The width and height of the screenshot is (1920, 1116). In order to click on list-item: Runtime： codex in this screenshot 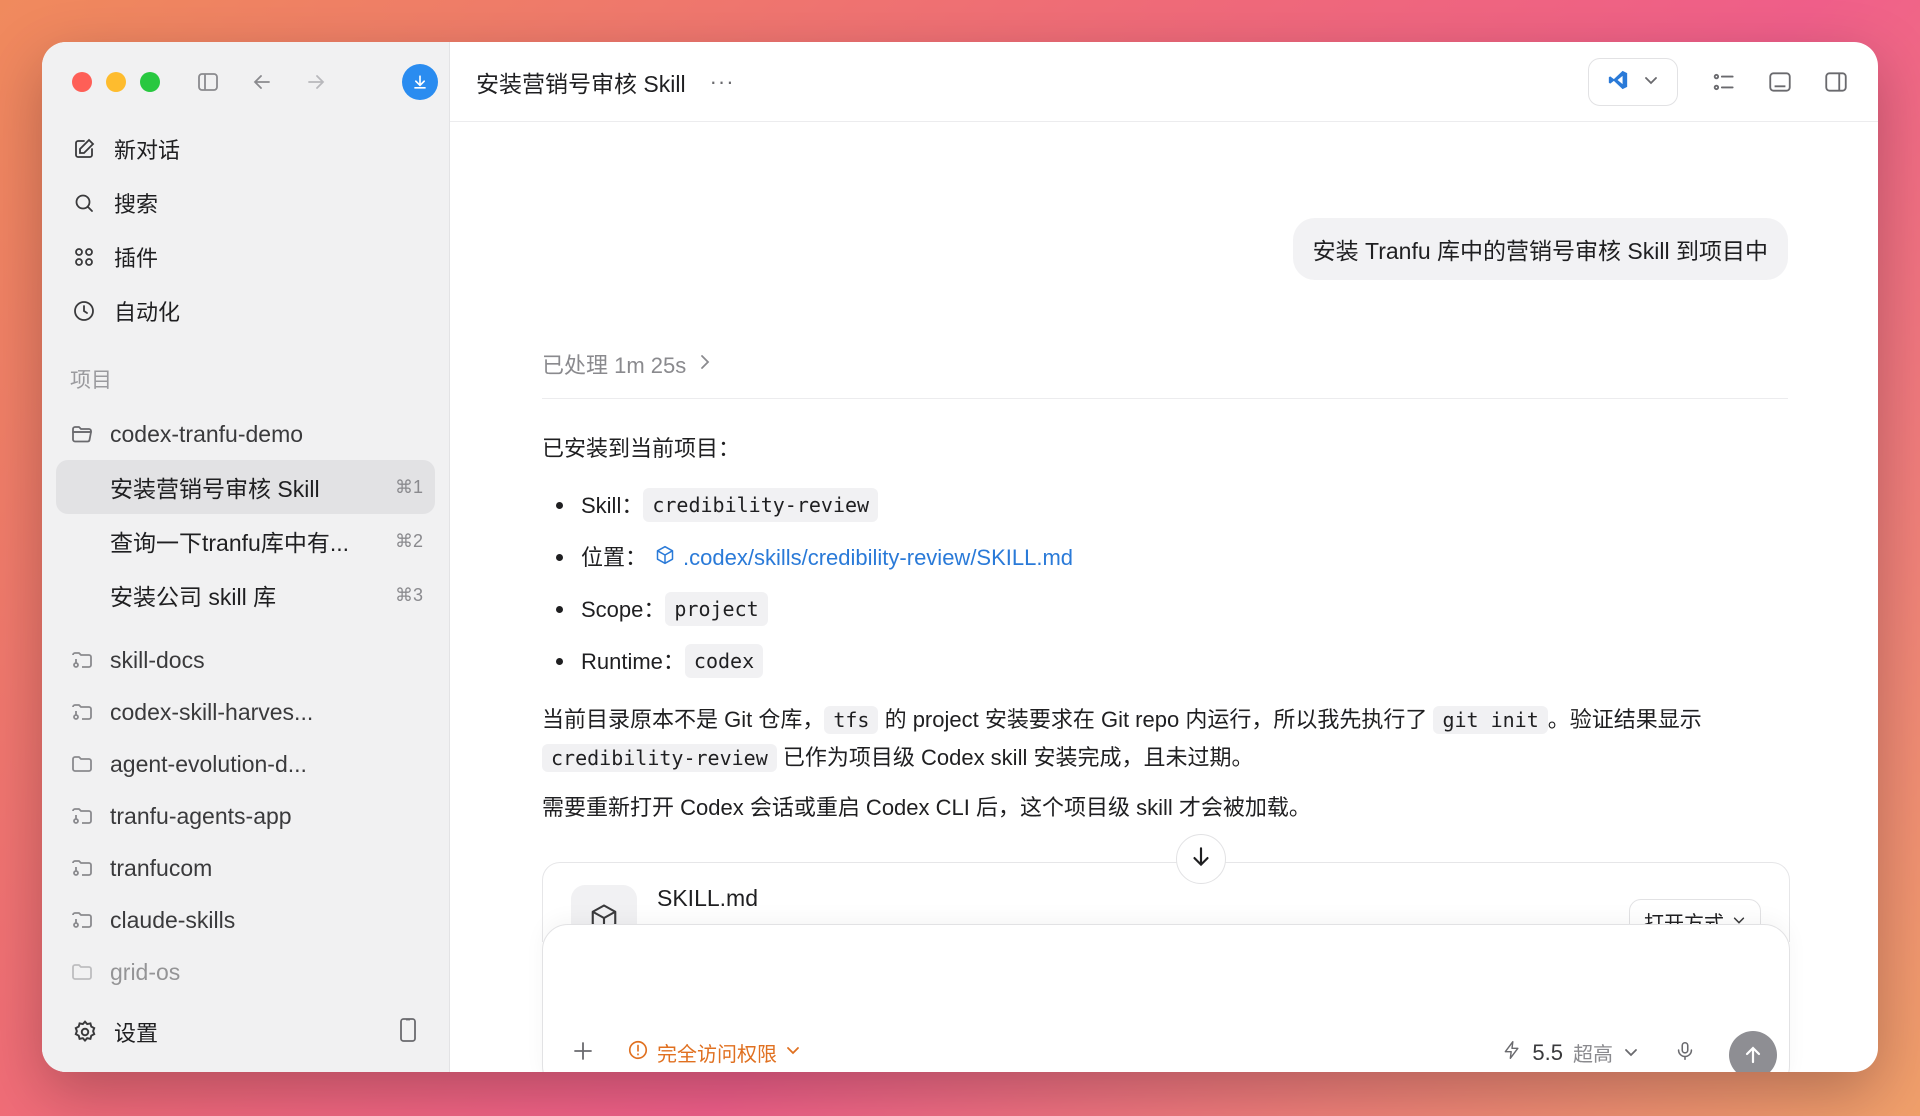, I will do `click(1172, 661)`.